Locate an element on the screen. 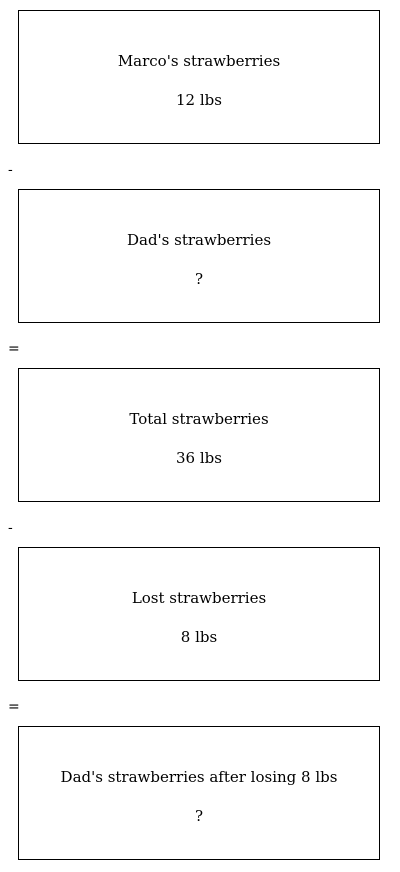 The image size is (400, 872). box-label: Total strawberries is located at coordinates (199, 419).